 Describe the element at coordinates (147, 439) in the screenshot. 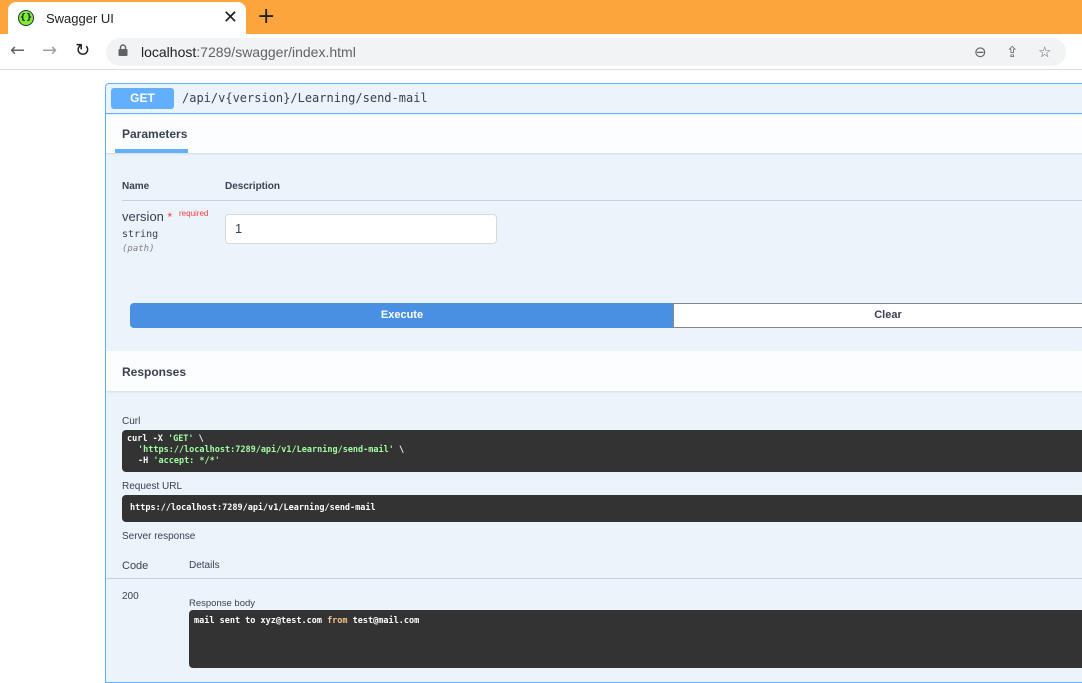

I see `curl-cmd: curl -X` at that location.